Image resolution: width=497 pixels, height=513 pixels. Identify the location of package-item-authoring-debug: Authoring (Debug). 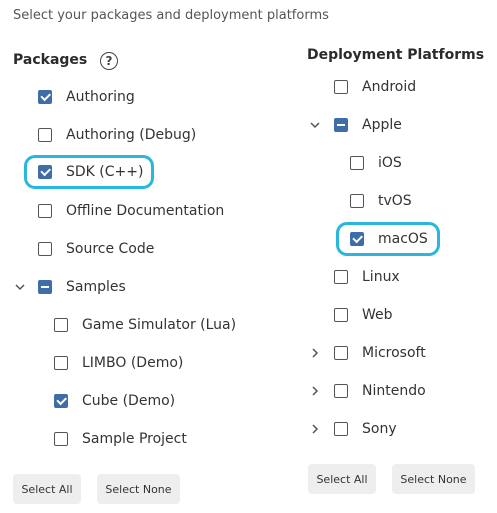
(117, 135).